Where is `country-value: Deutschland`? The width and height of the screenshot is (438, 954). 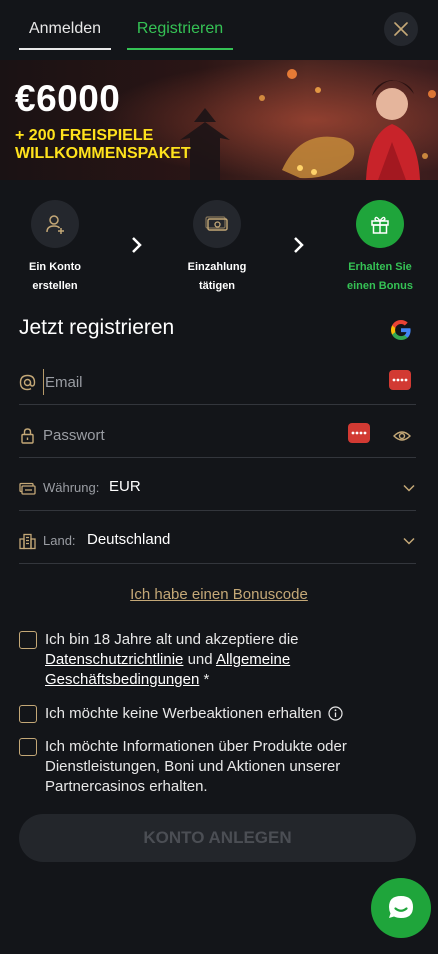
country-value: Deutschland is located at coordinates (129, 539).